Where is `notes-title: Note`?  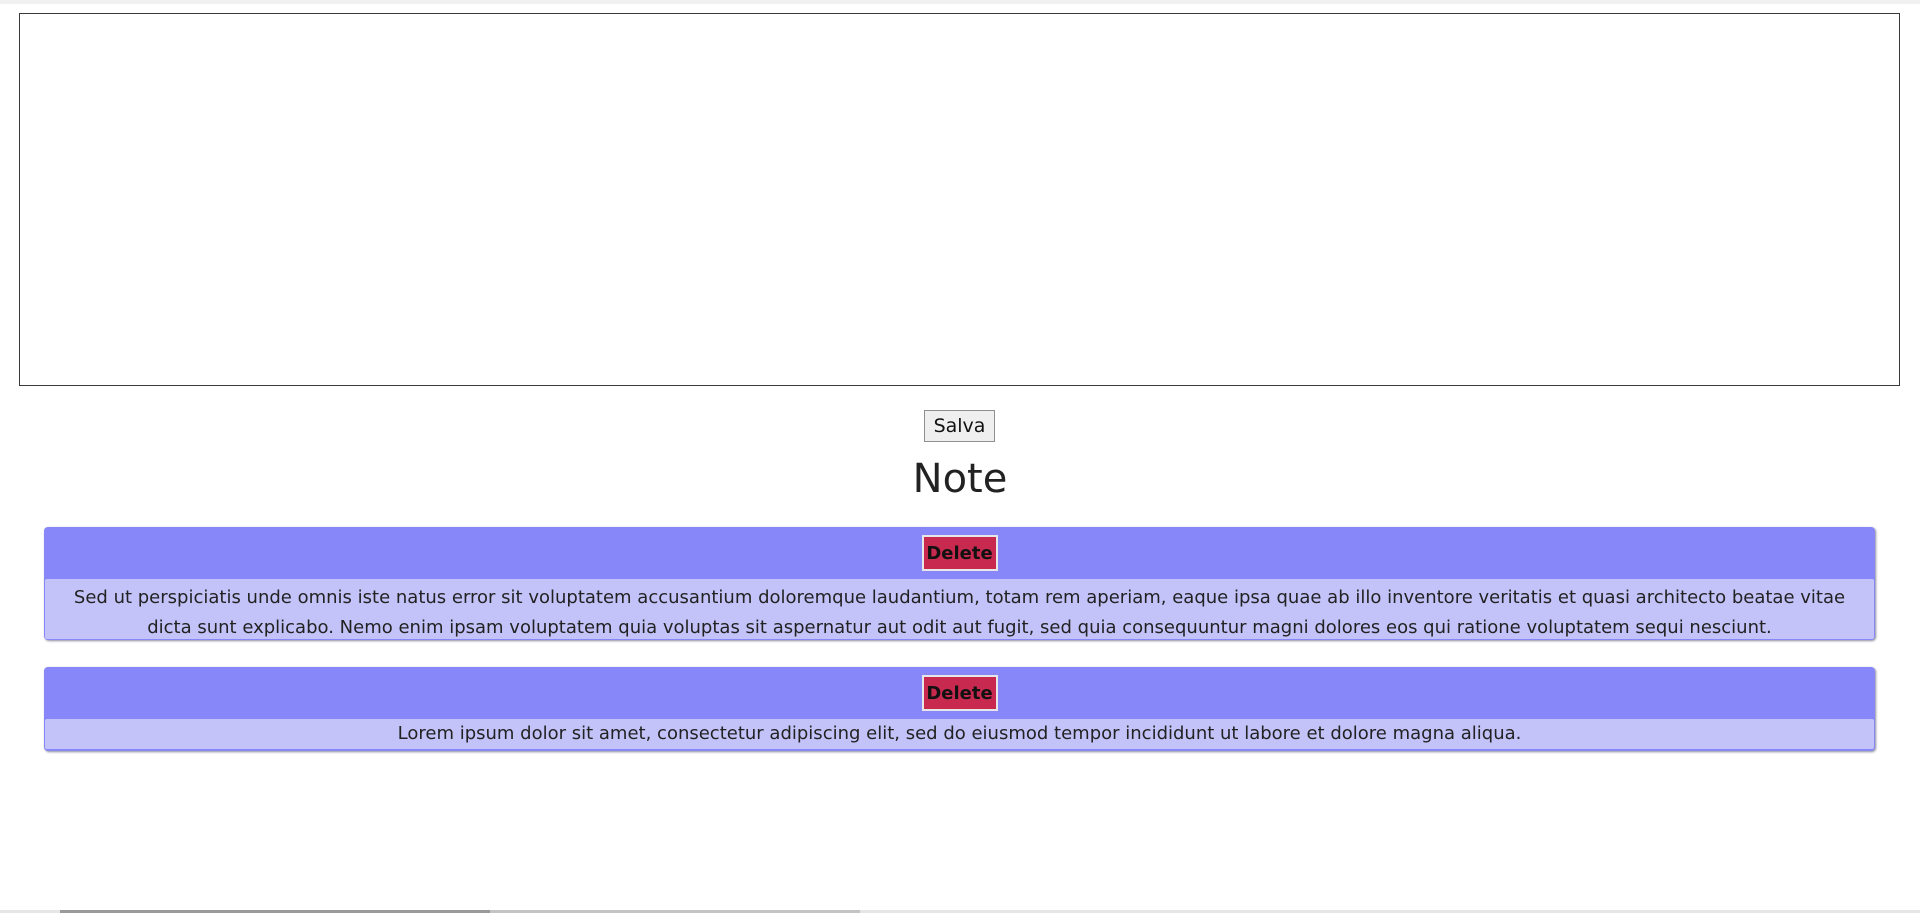 notes-title: Note is located at coordinates (960, 479).